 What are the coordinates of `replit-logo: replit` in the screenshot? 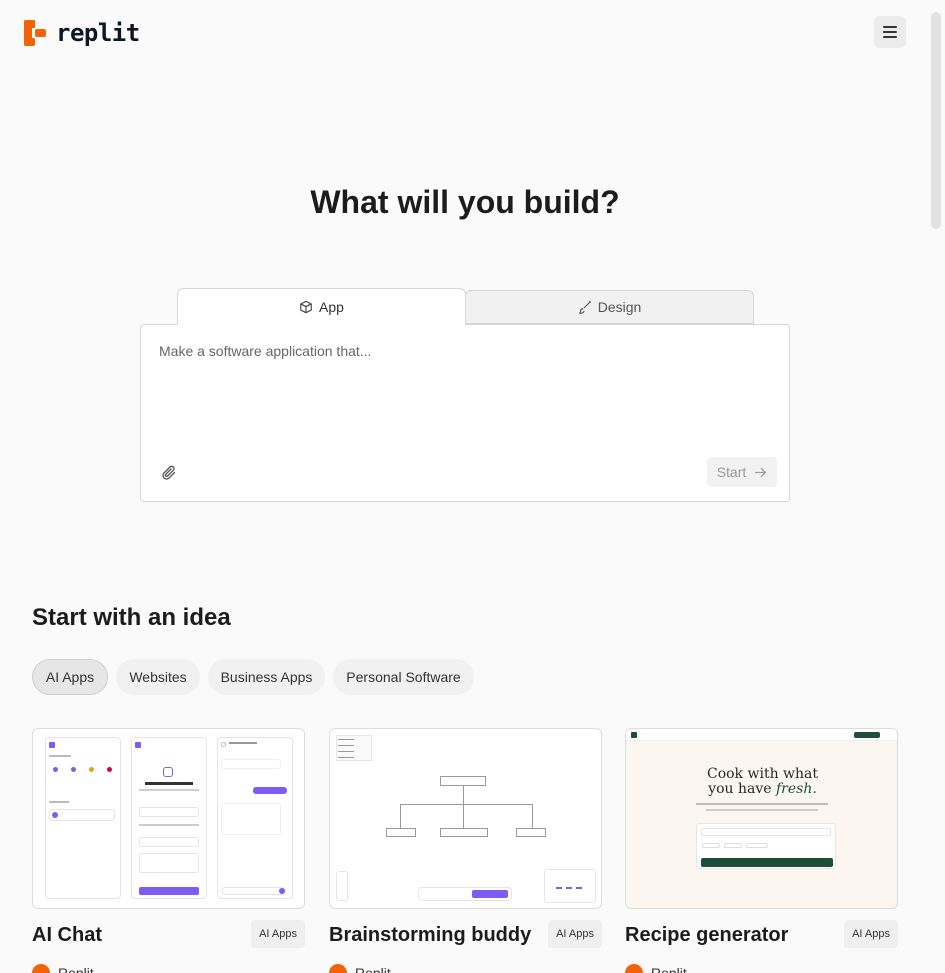 It's located at (82, 33).